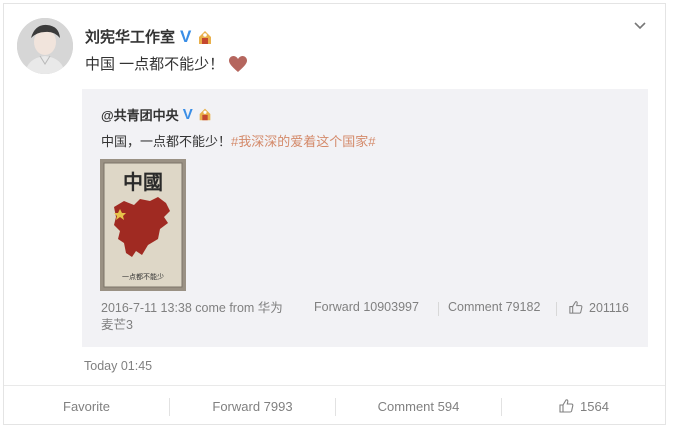  Describe the element at coordinates (201, 325) in the screenshot. I see `repost-source-line2: 麦芒3` at that location.